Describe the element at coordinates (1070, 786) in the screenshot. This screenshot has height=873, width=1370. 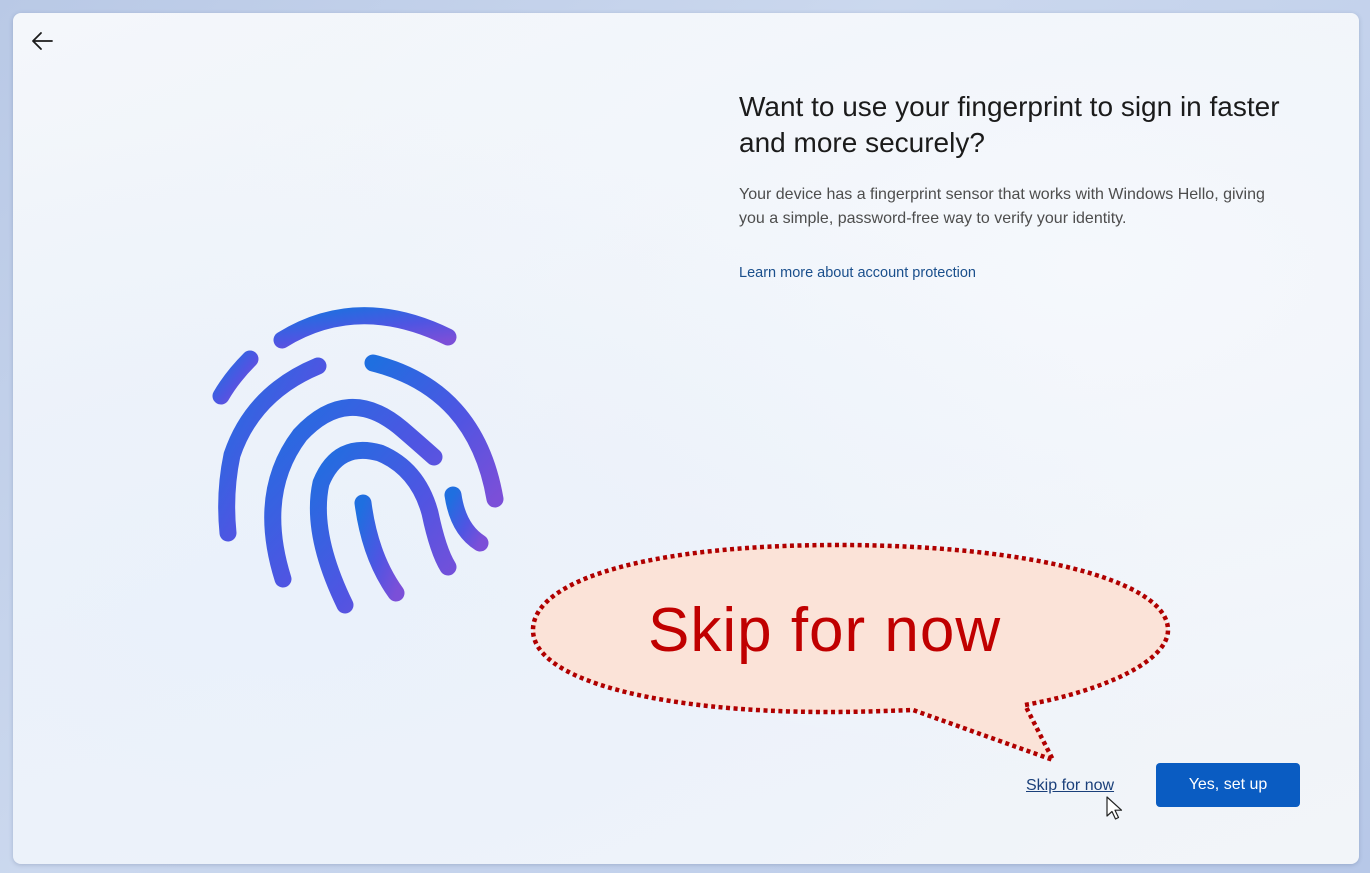
I see `skip-for-now-link: Skip for now` at that location.